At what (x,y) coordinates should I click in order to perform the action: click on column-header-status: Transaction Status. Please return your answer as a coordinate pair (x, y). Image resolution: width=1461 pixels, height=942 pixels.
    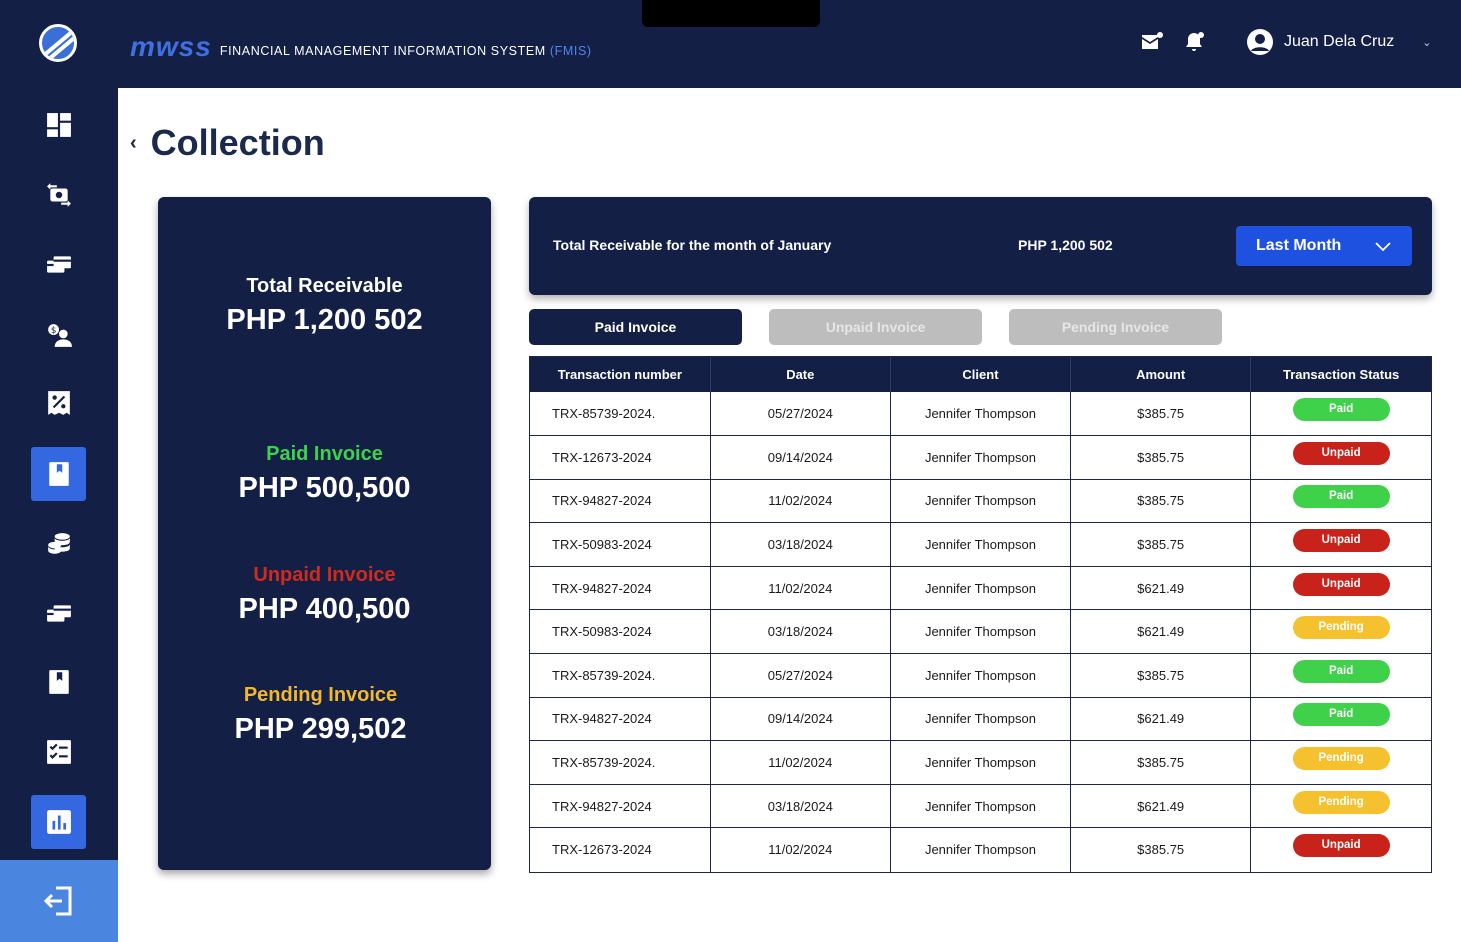
    Looking at the image, I should click on (1340, 374).